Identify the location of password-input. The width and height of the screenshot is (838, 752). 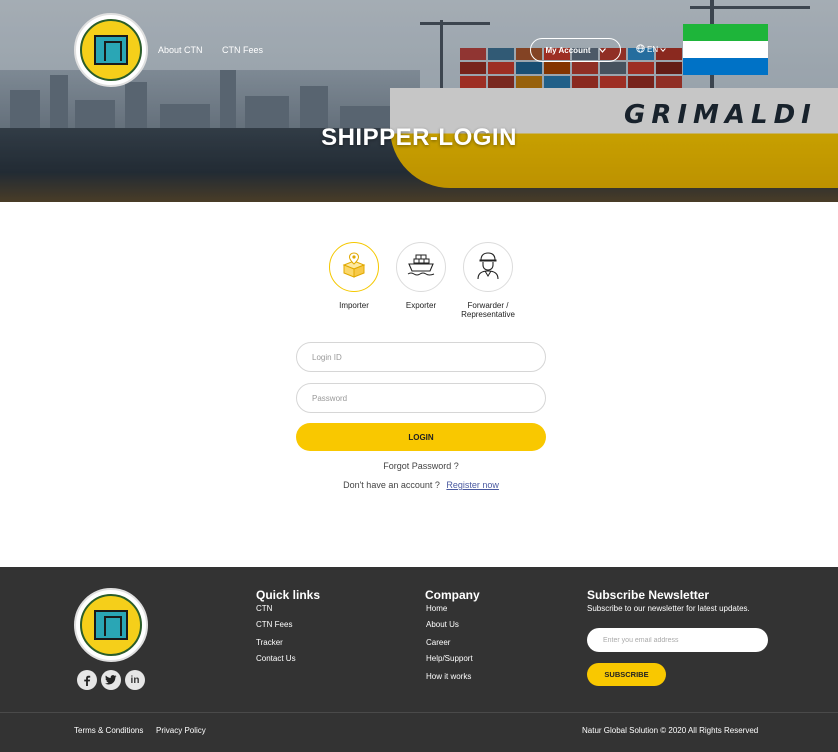
(421, 398).